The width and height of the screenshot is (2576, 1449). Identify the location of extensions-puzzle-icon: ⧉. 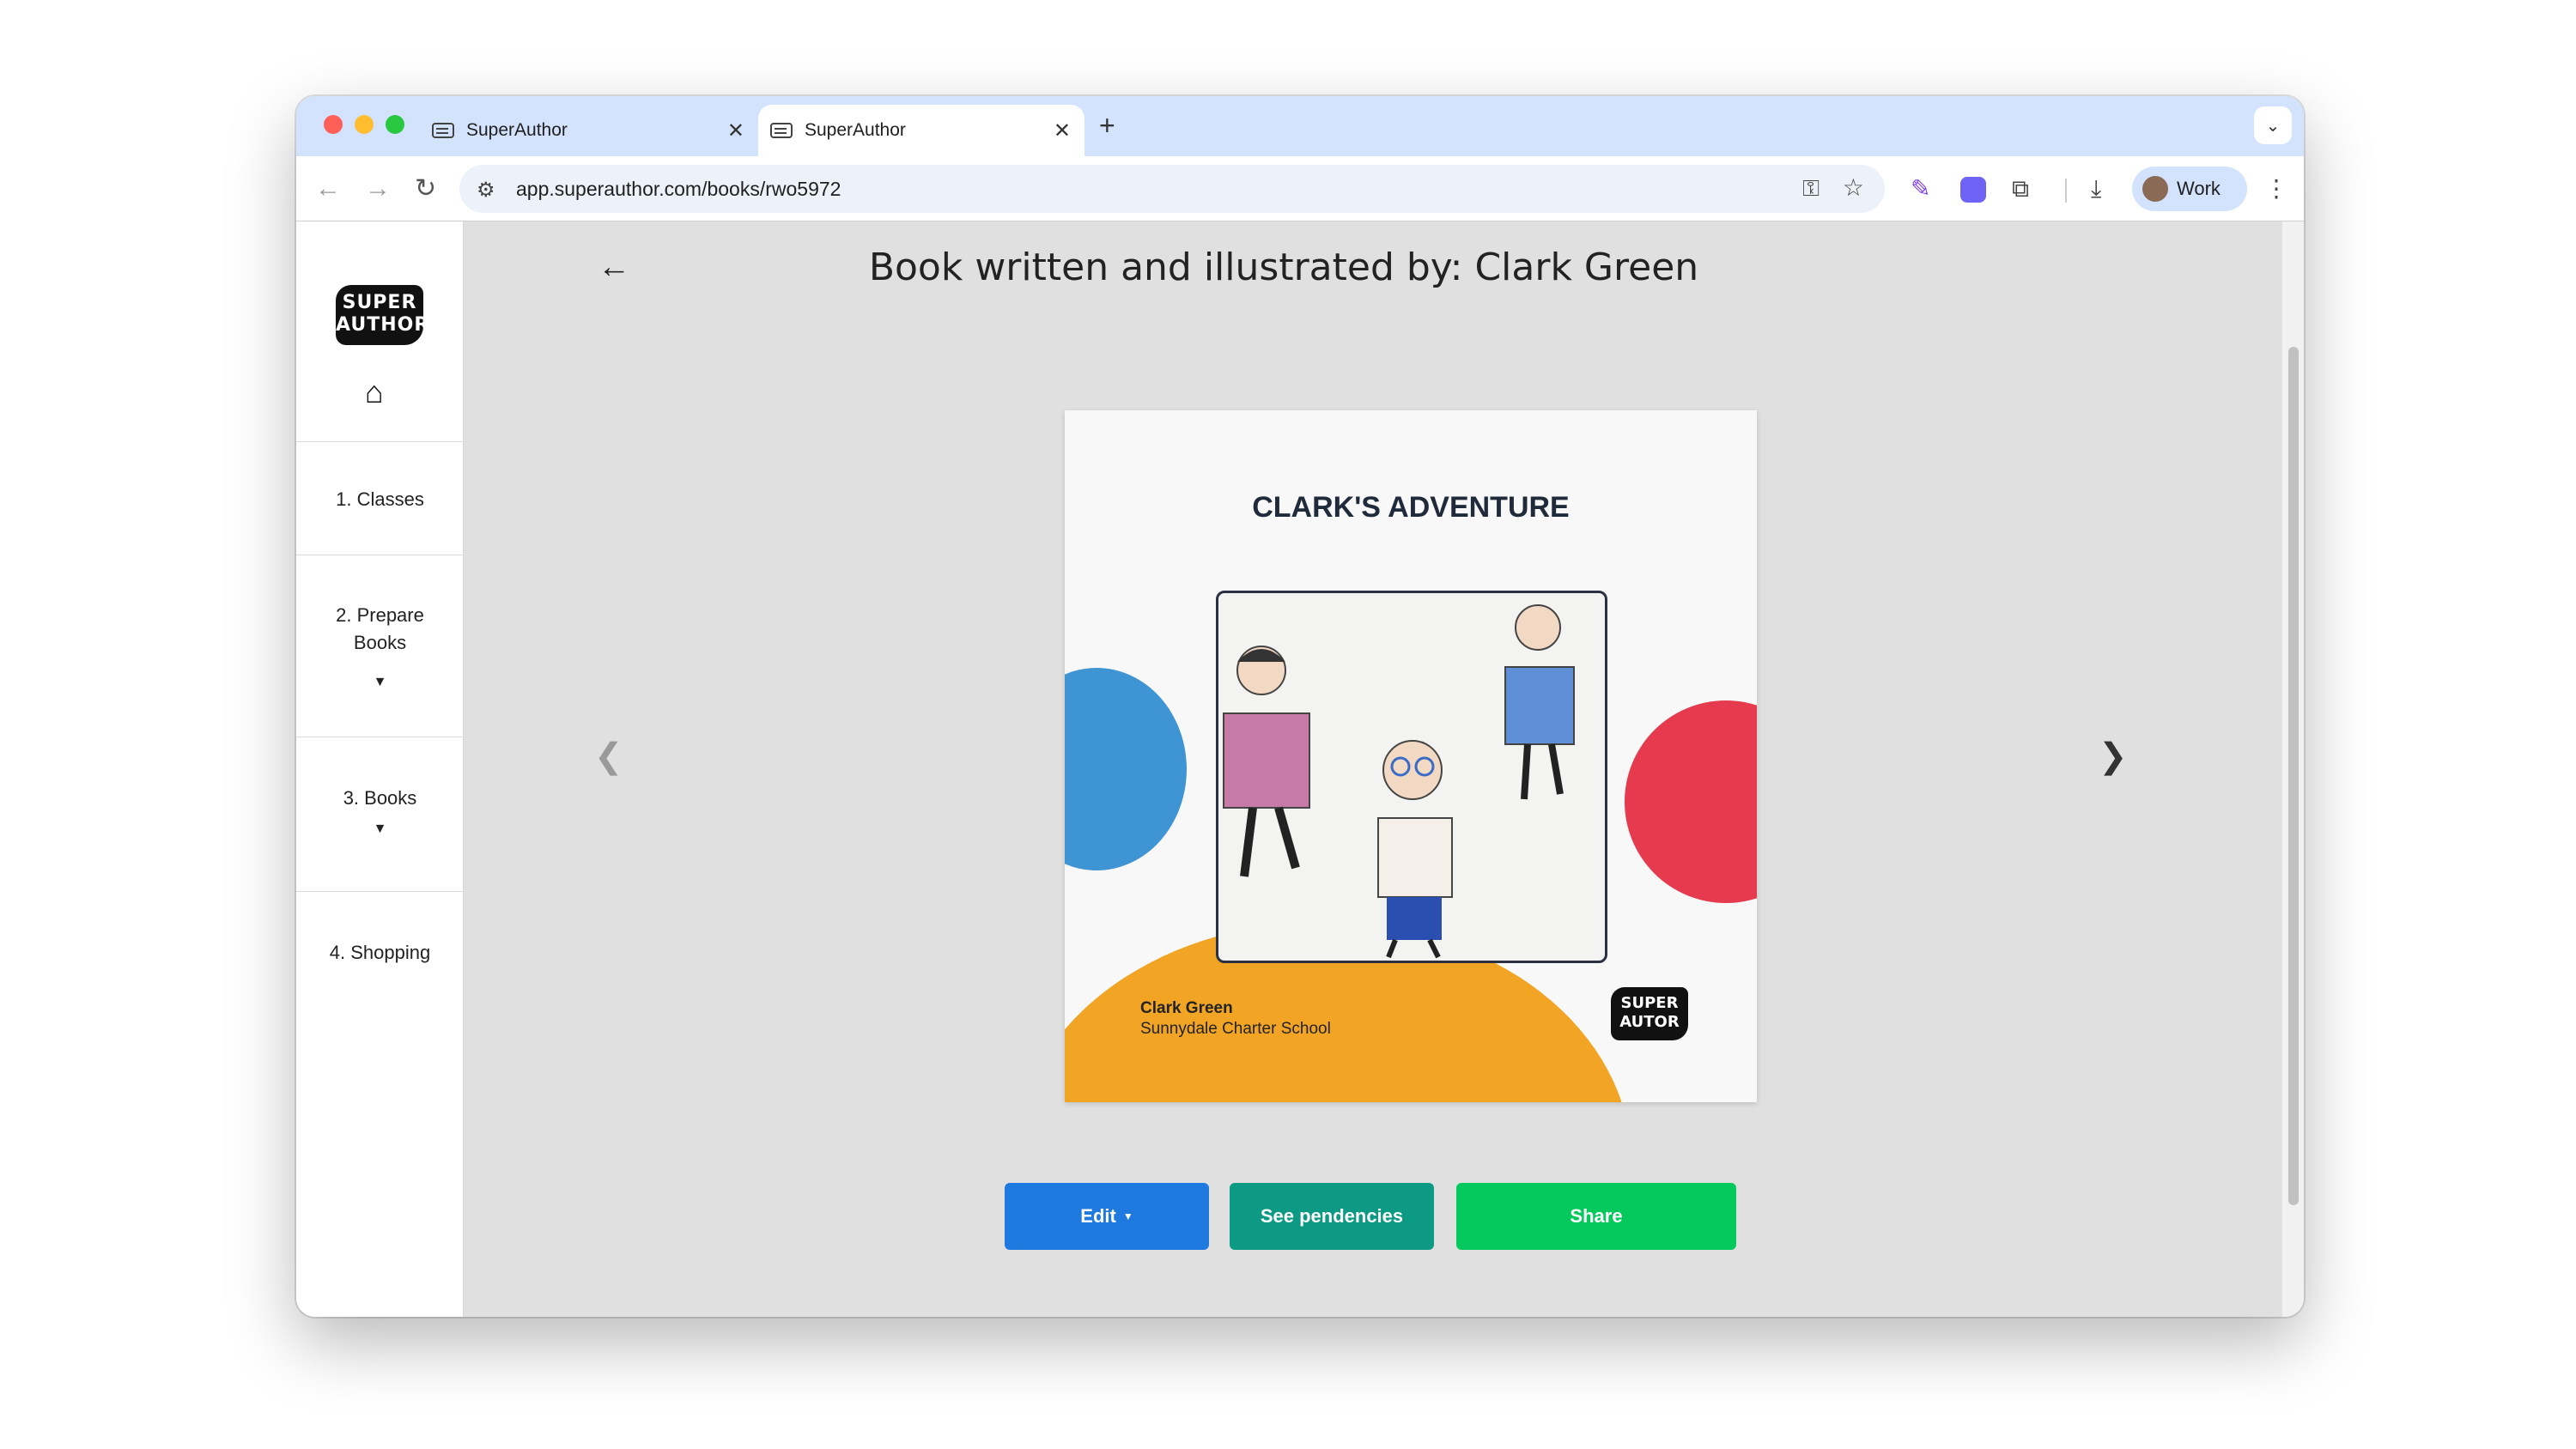
(2020, 188).